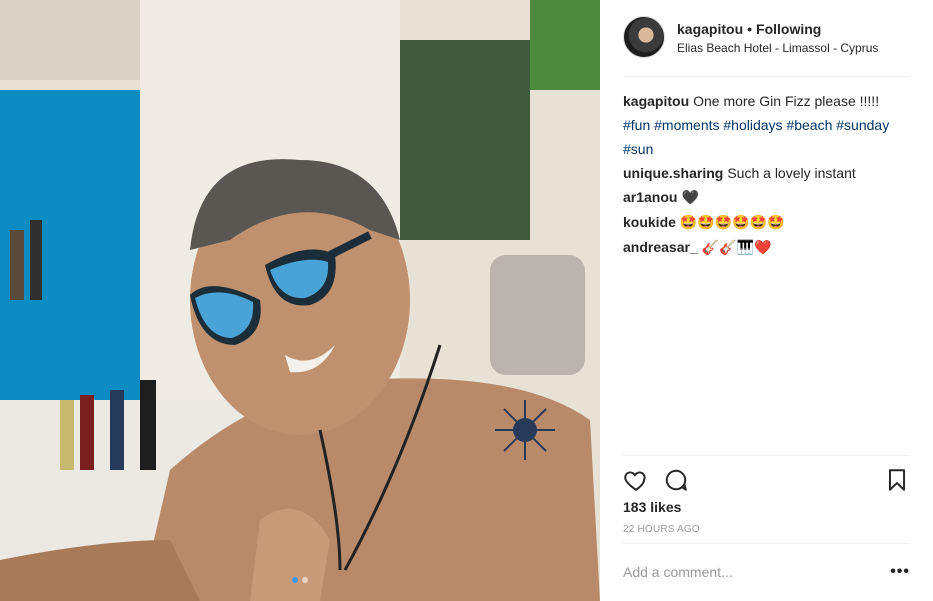 Image resolution: width=933 pixels, height=601 pixels. I want to click on comment: unique.sharing Such a lovely instant, so click(766, 173).